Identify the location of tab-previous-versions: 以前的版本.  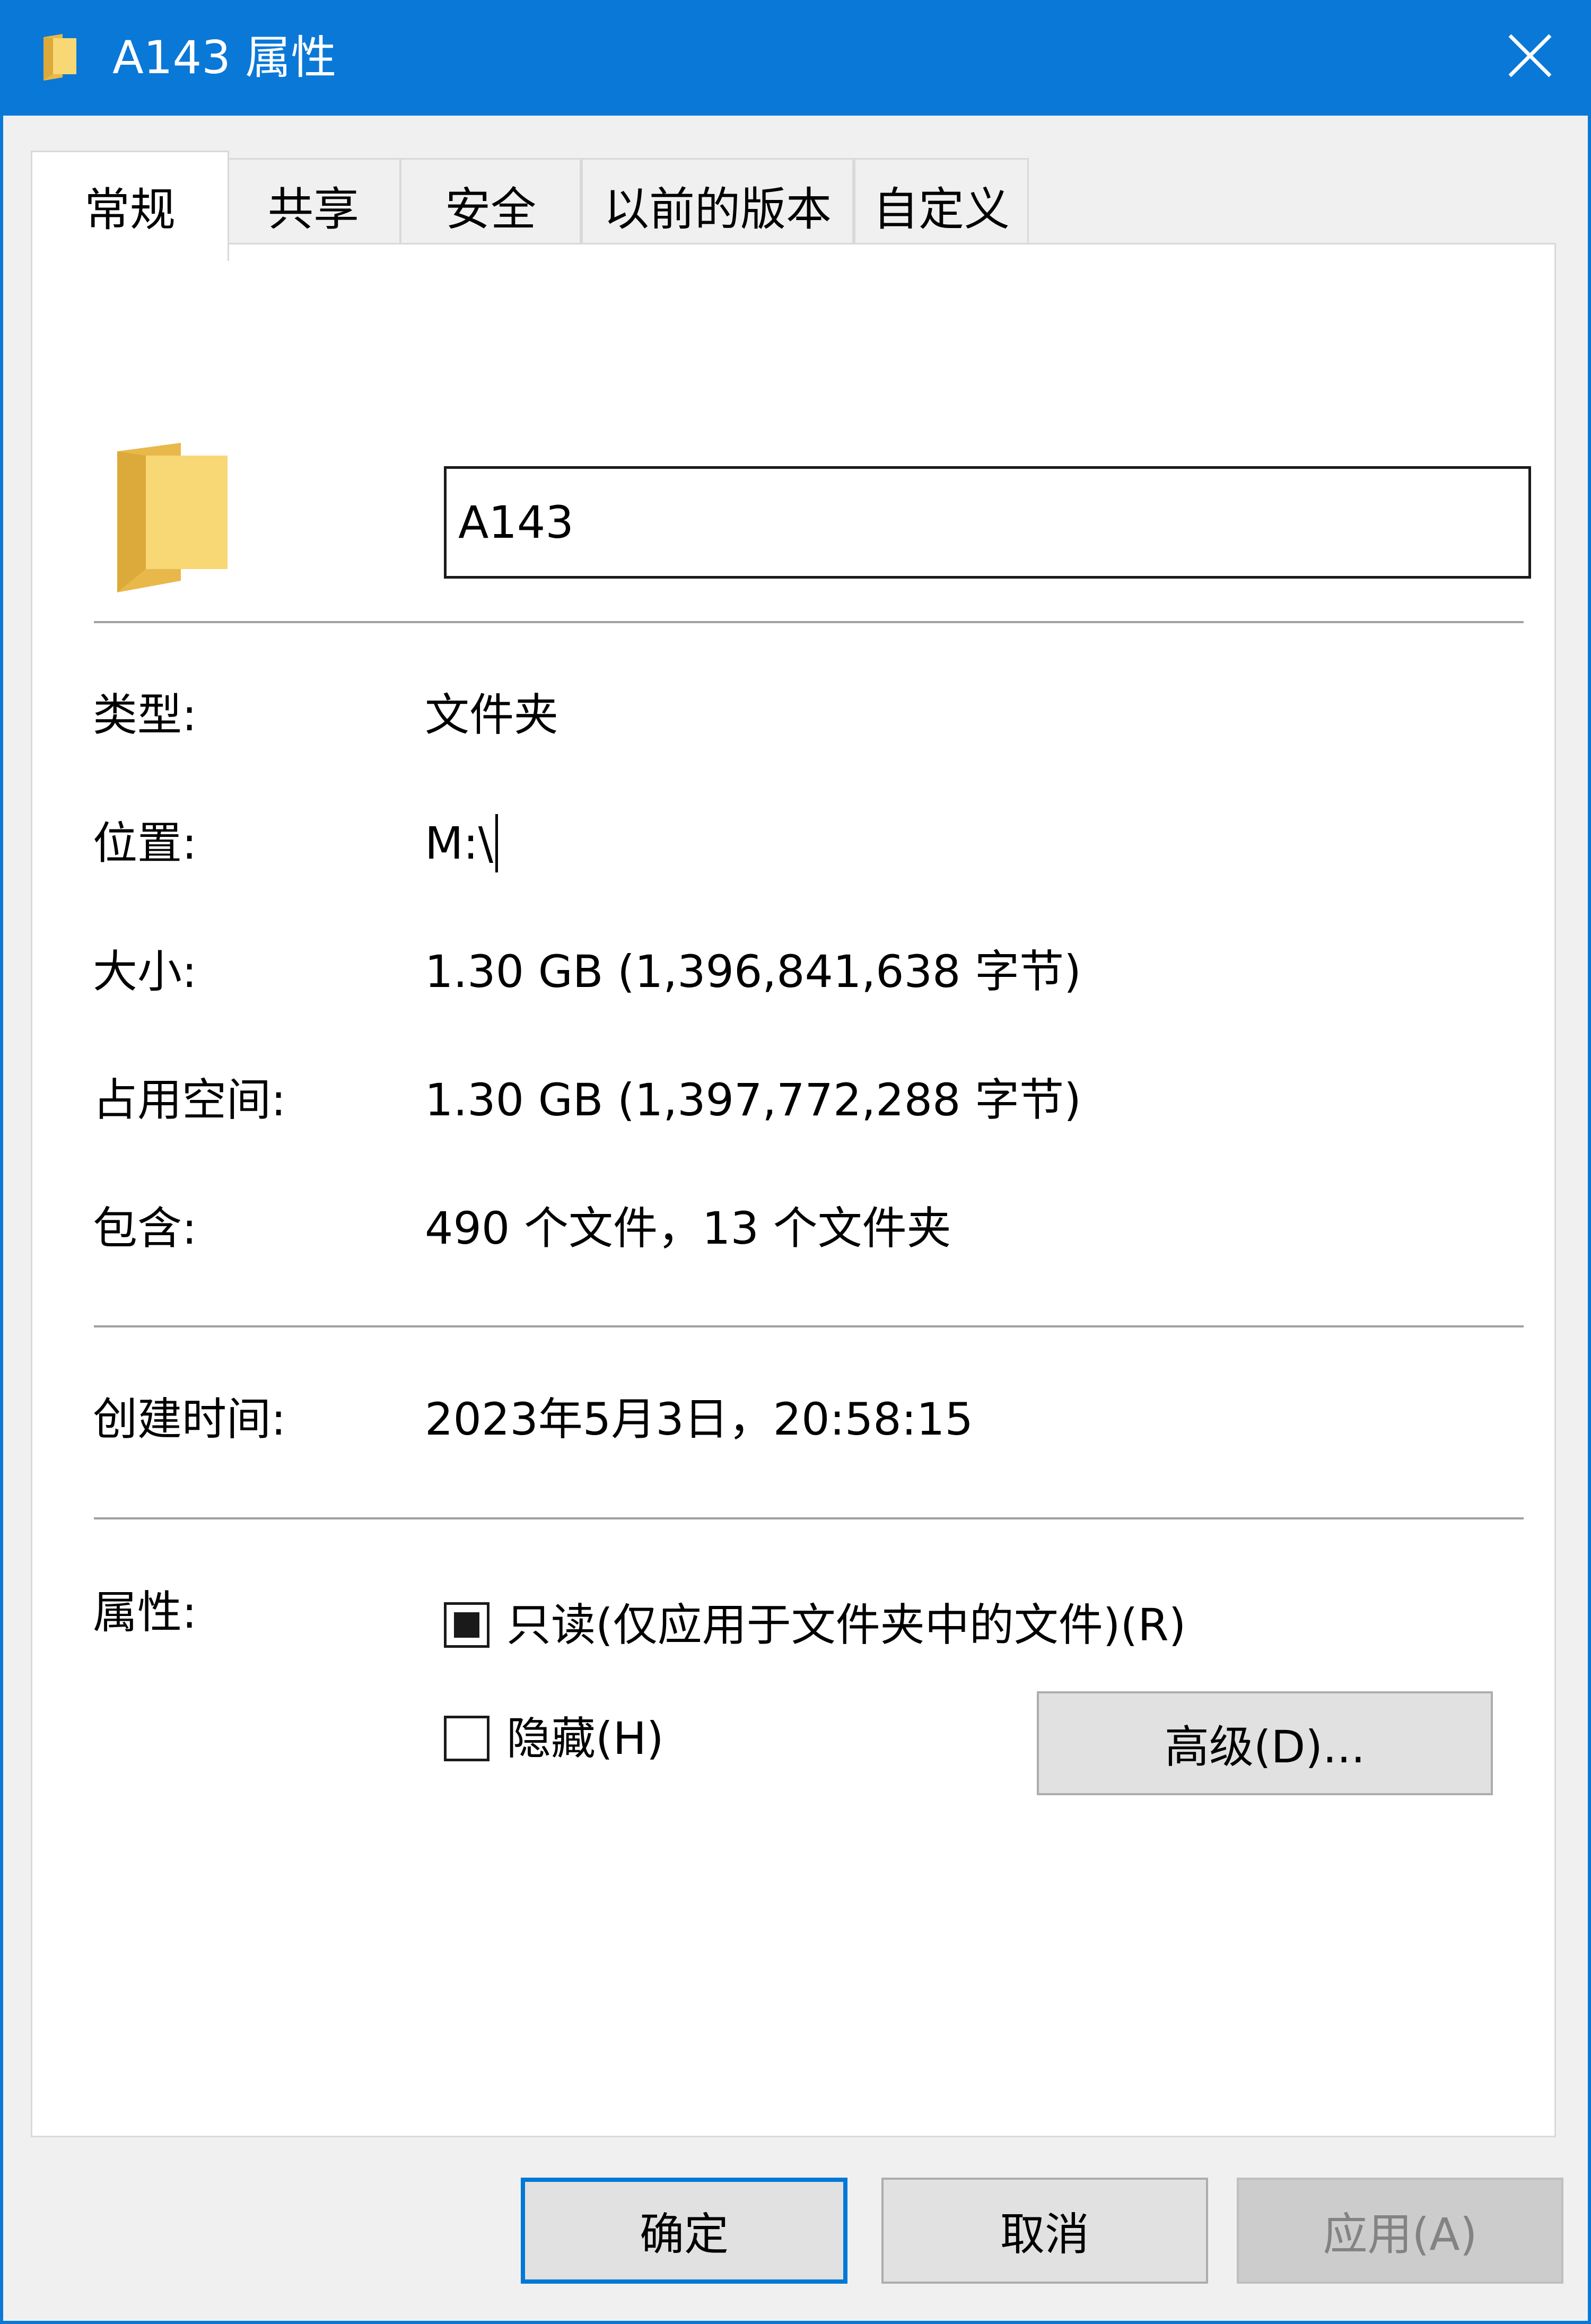
(717, 204).